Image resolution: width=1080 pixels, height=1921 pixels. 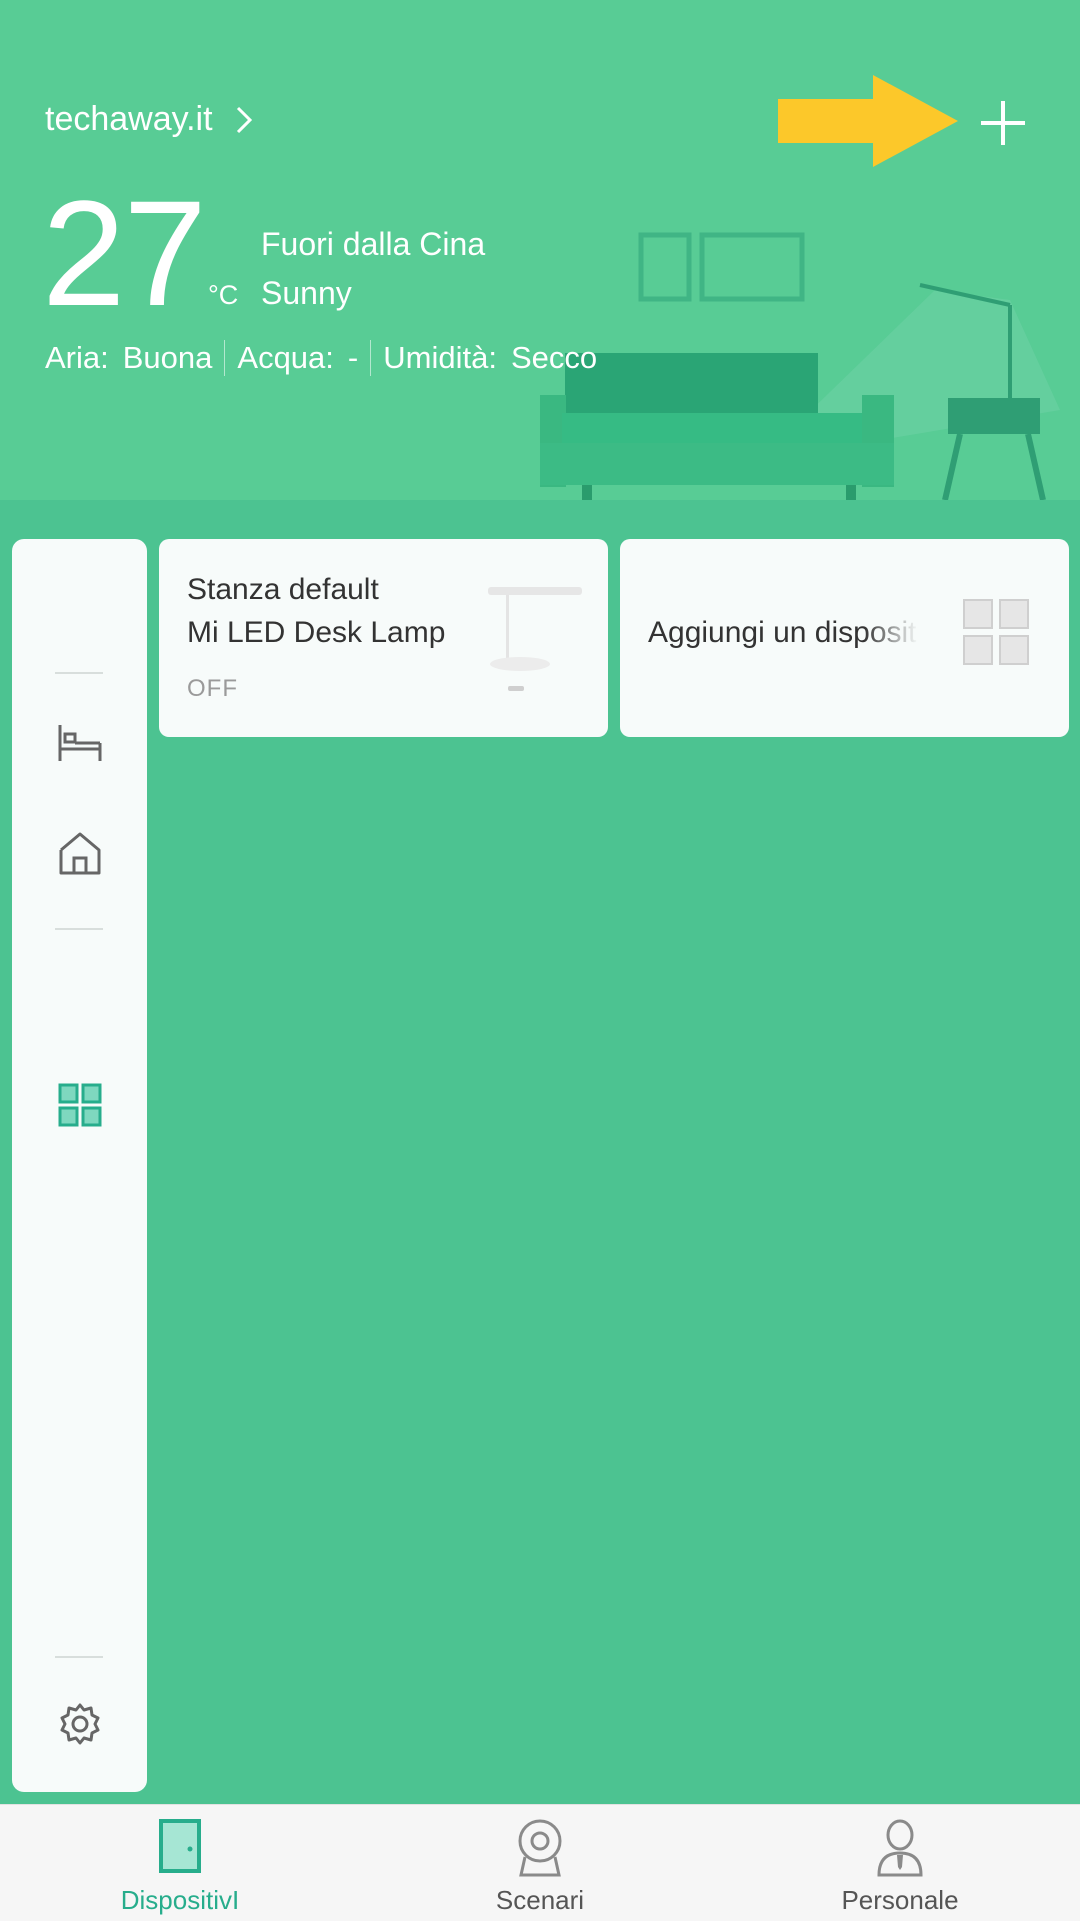 I want to click on sidebar-item-bedroom, so click(x=79, y=743).